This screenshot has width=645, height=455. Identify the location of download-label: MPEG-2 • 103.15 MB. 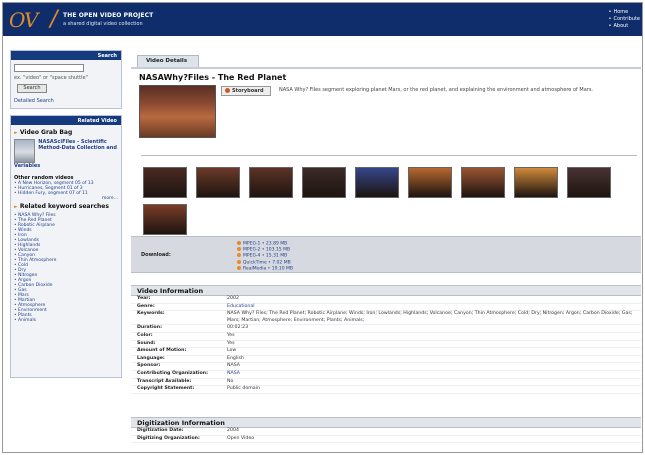
(266, 250).